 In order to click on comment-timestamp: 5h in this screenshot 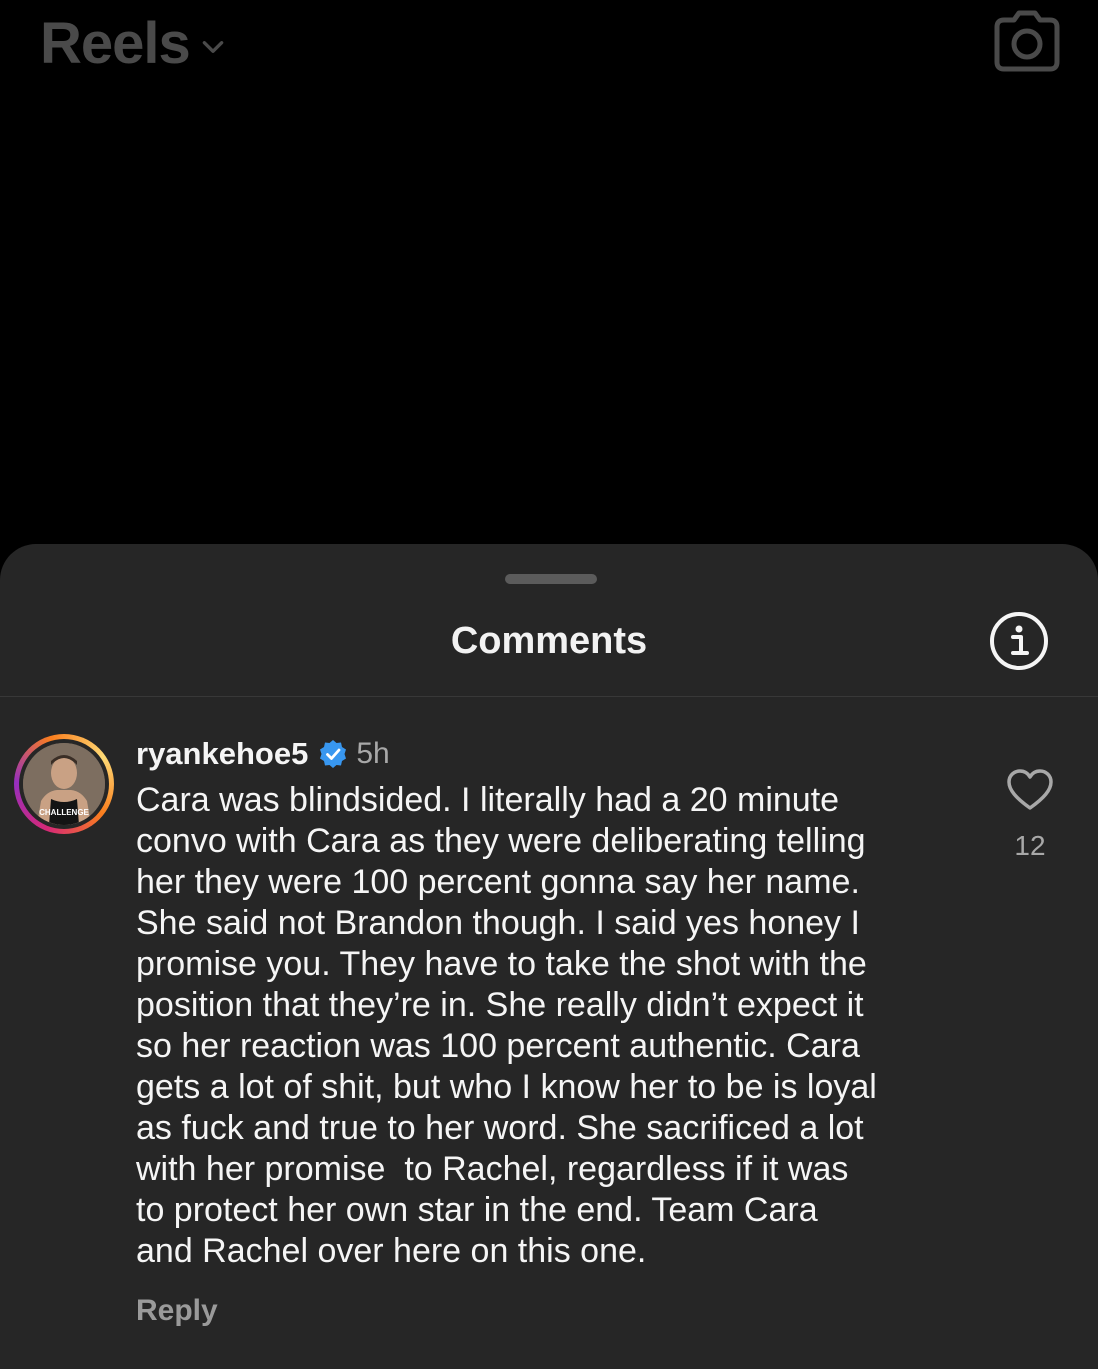, I will do `click(373, 753)`.